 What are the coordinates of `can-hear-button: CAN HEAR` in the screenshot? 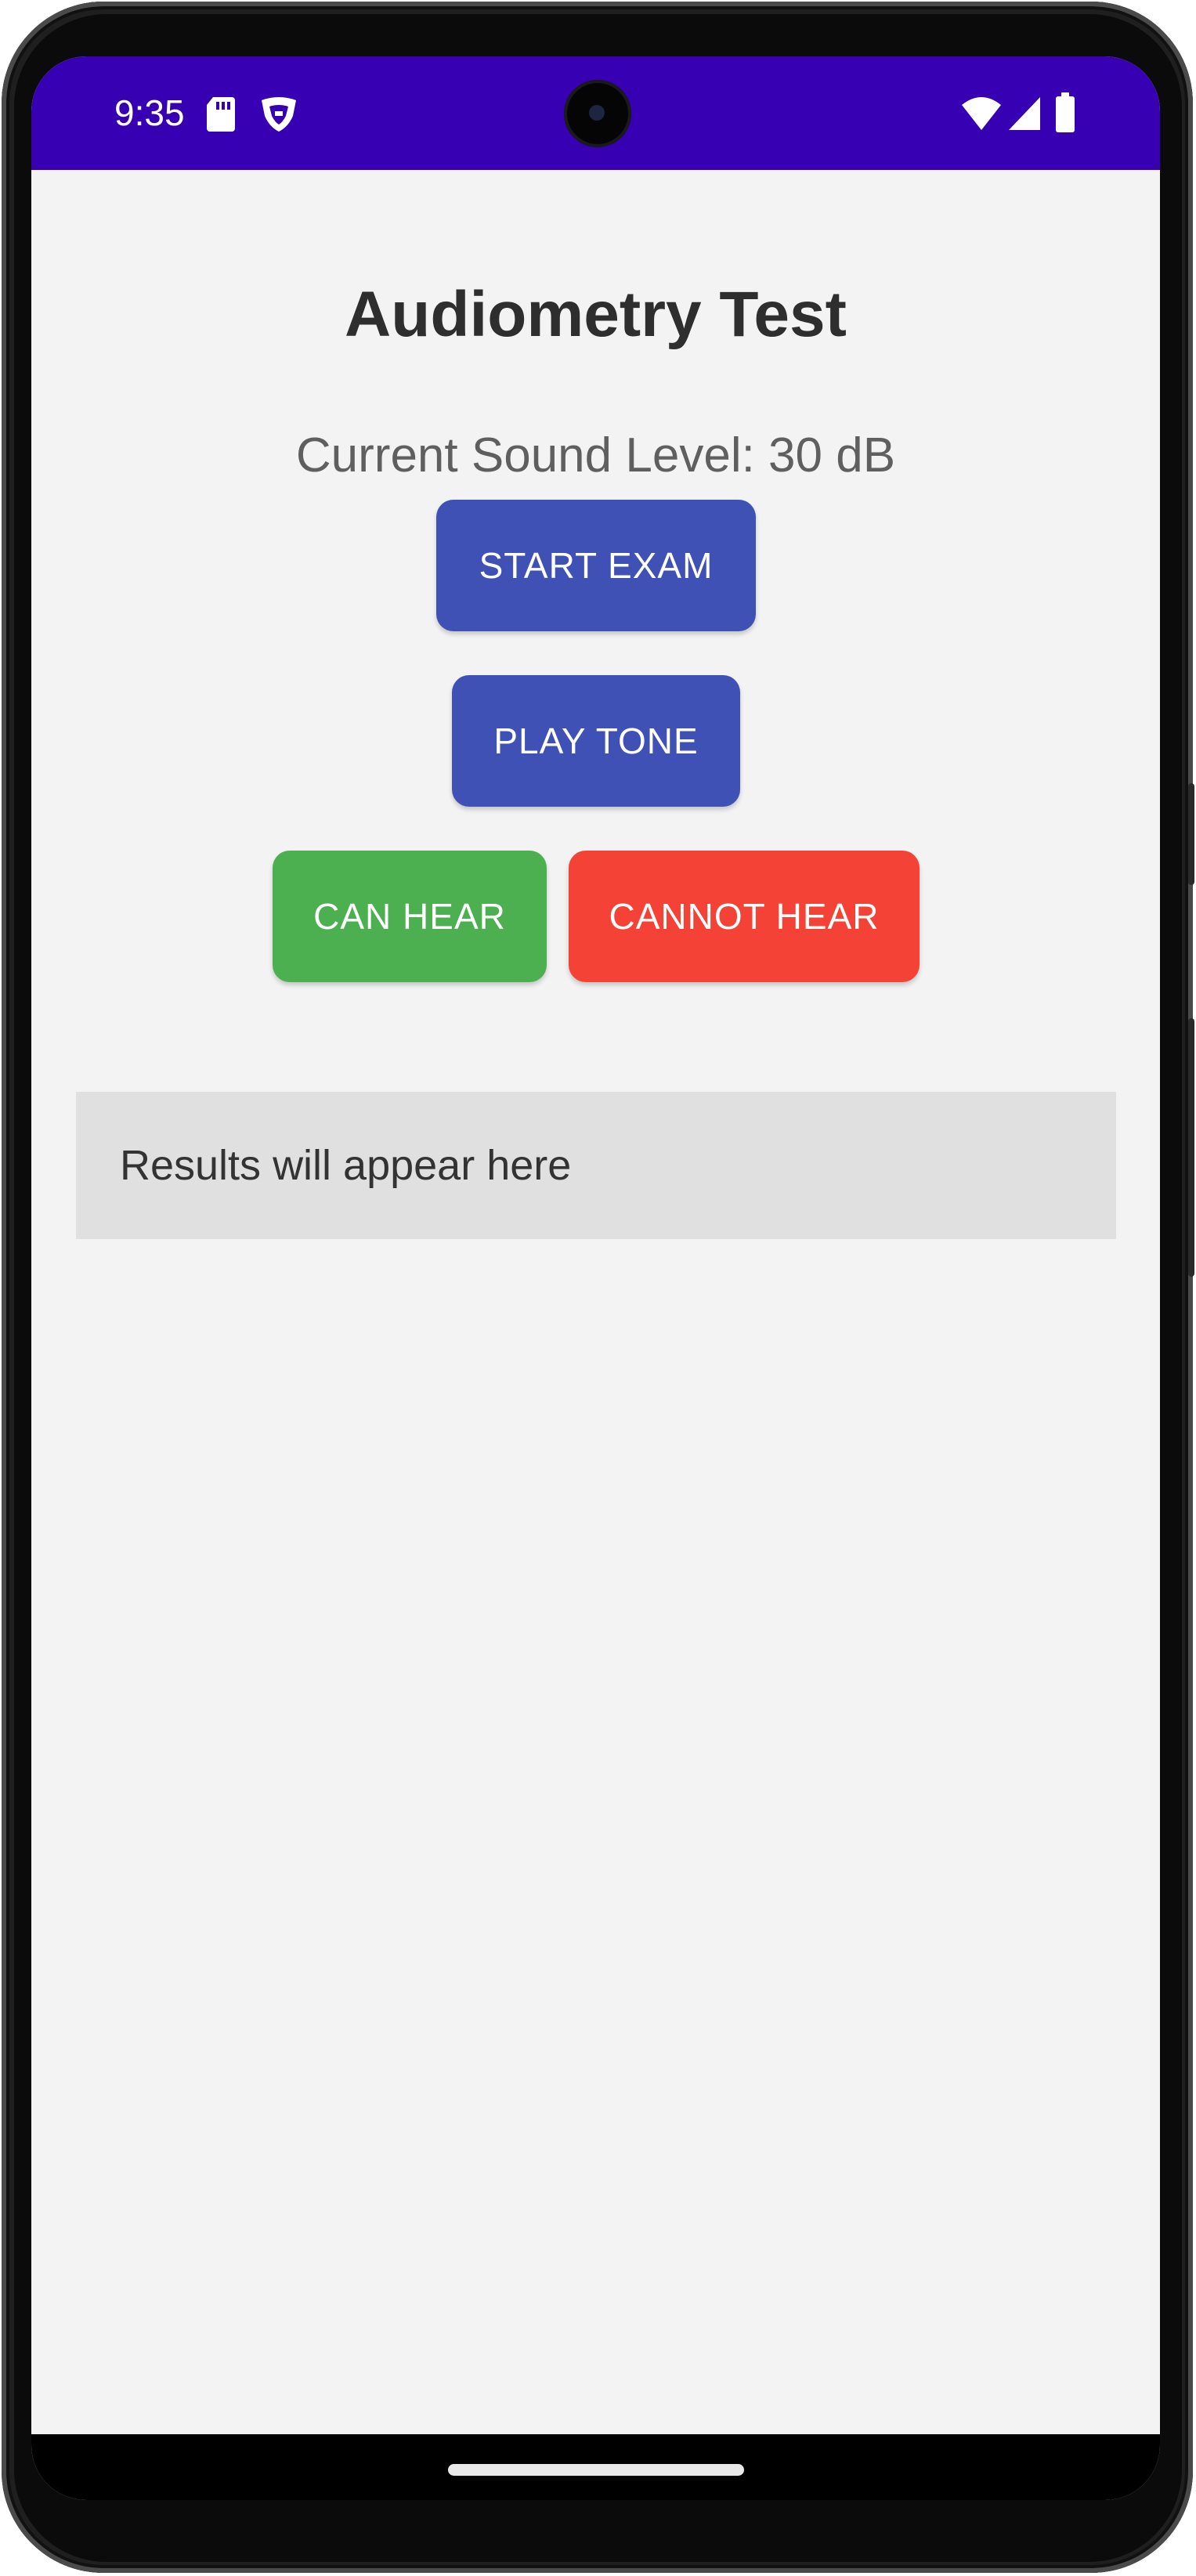 It's located at (410, 916).